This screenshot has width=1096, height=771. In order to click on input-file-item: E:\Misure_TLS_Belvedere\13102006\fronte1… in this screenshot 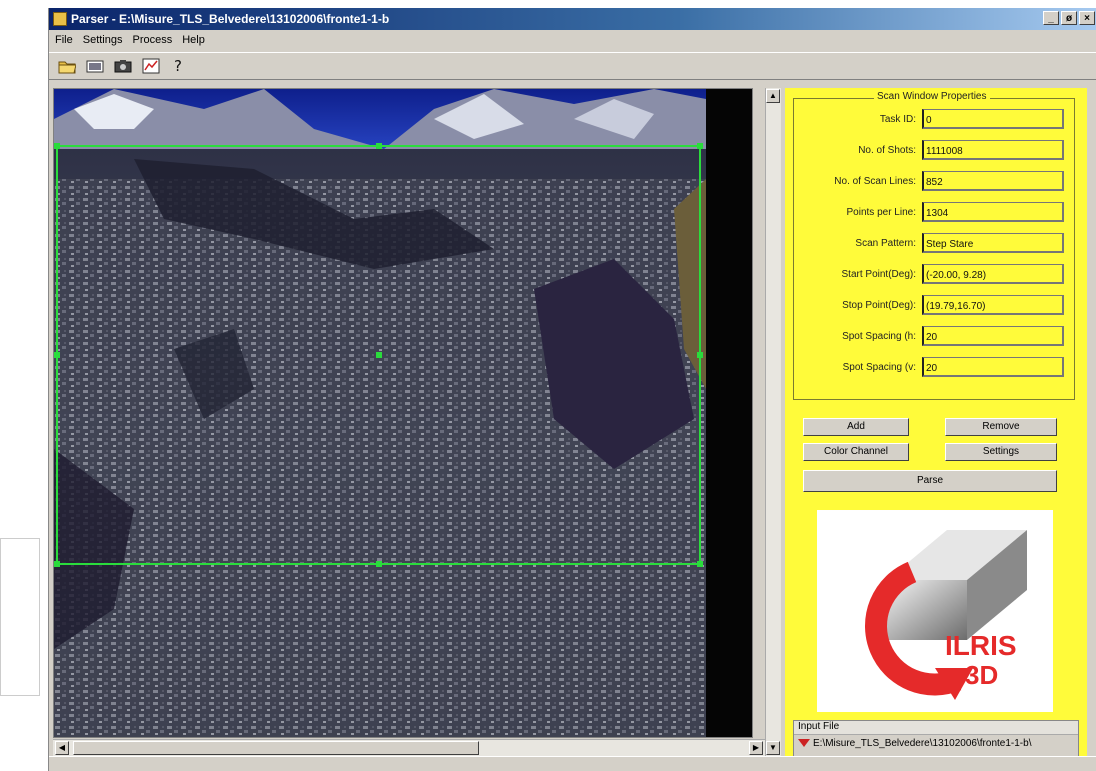, I will do `click(936, 743)`.